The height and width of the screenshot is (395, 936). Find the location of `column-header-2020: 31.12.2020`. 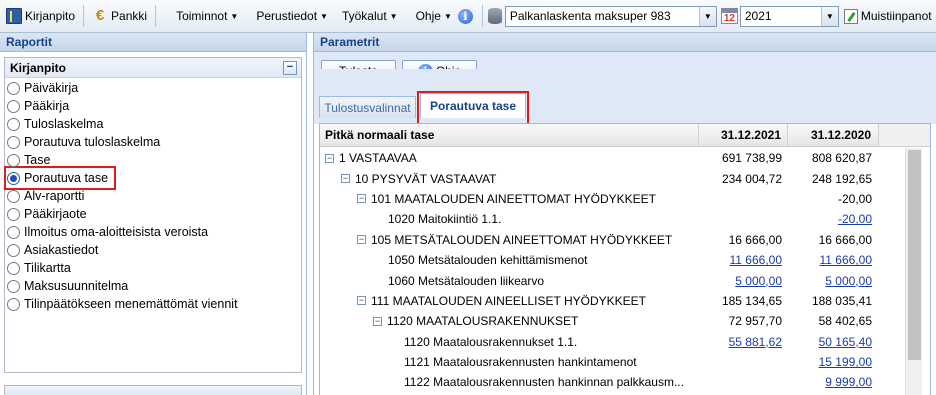

column-header-2020: 31.12.2020 is located at coordinates (833, 135).